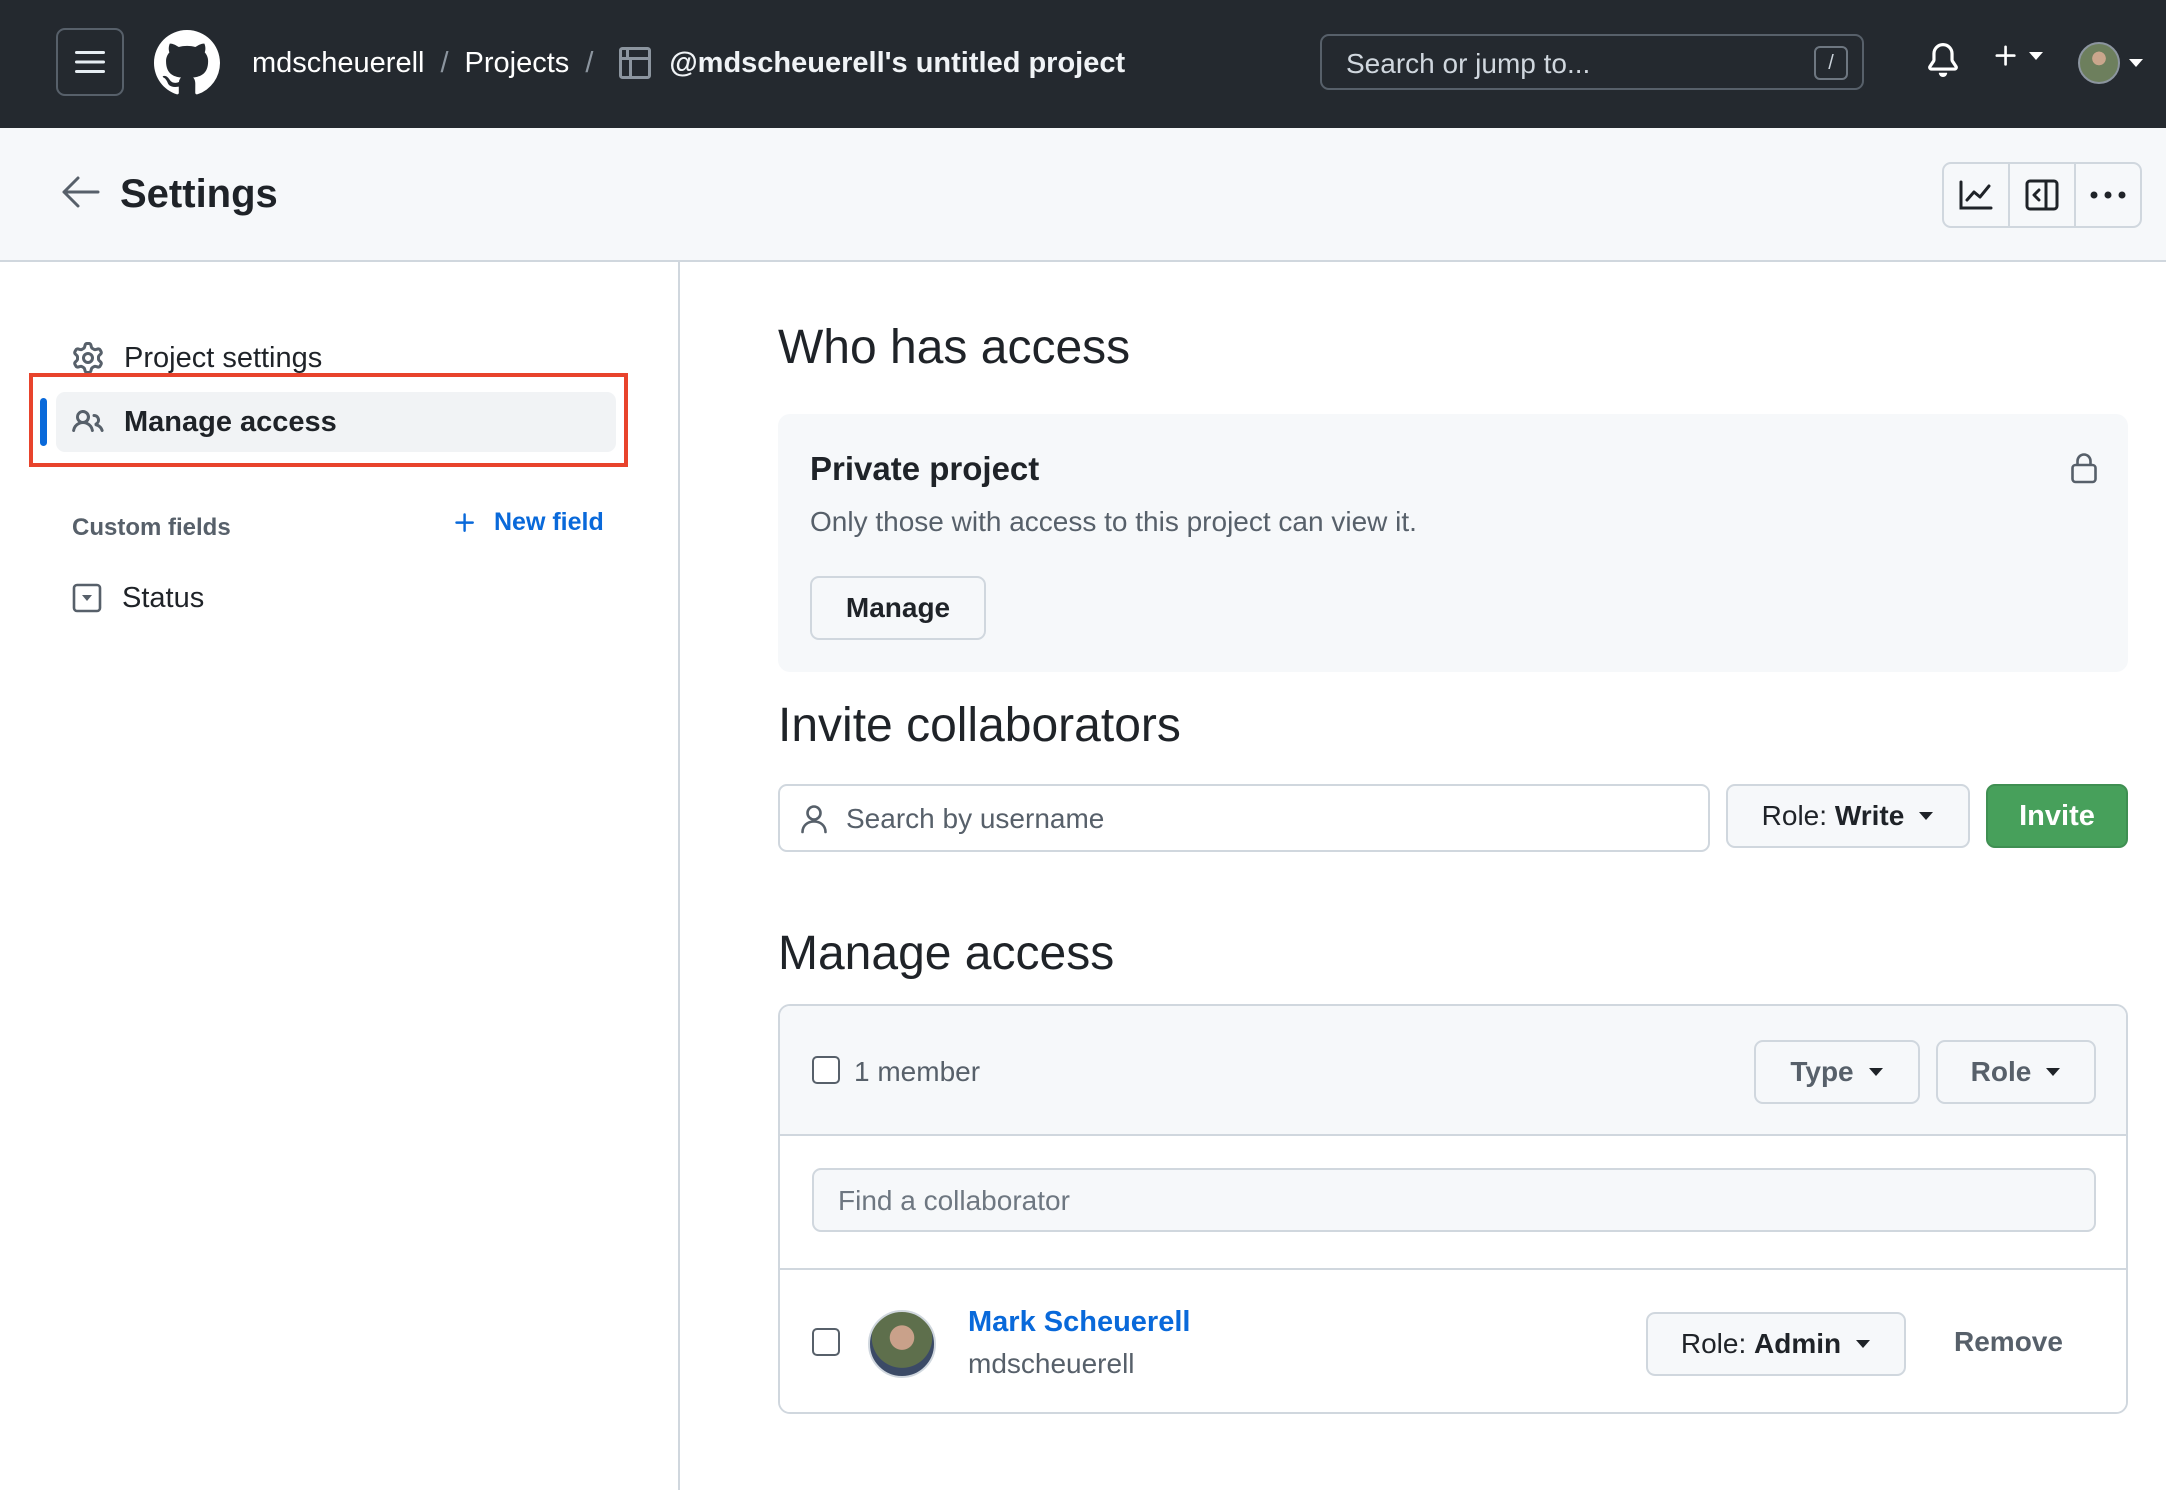 Image resolution: width=2166 pixels, height=1490 pixels. I want to click on github-logo-icon, so click(187, 63).